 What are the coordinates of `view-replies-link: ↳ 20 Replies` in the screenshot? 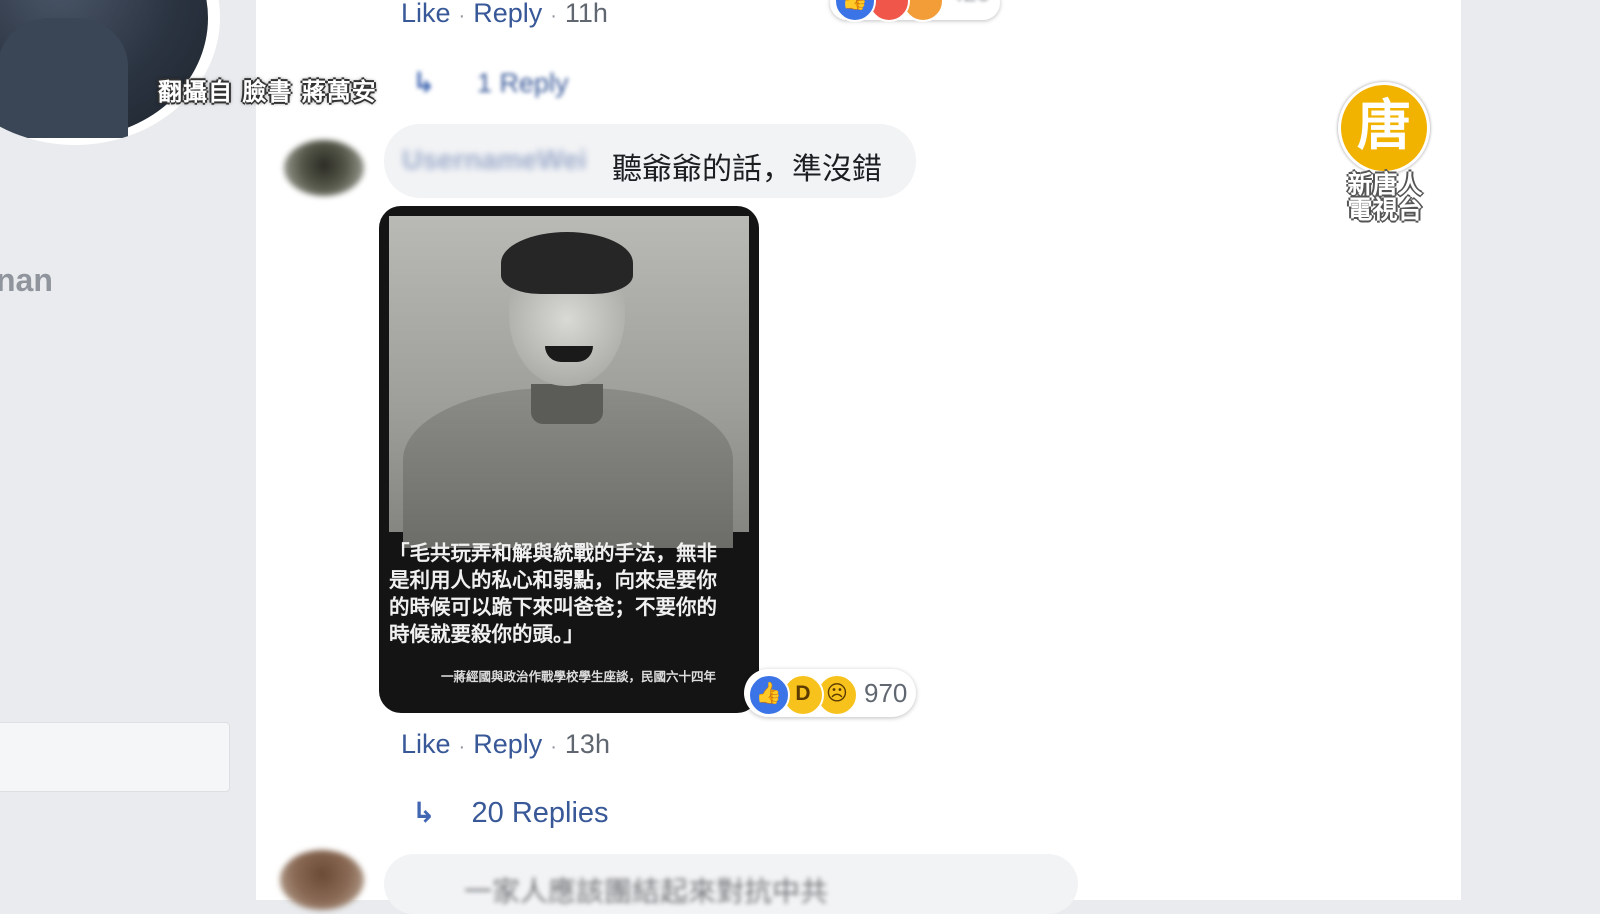 It's located at (510, 813).